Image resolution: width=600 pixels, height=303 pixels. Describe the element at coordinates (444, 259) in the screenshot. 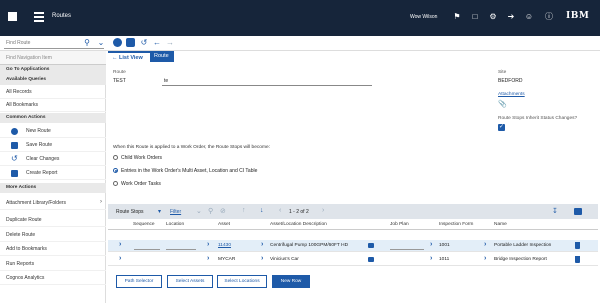

I see `inspection-form-value: 1011` at that location.